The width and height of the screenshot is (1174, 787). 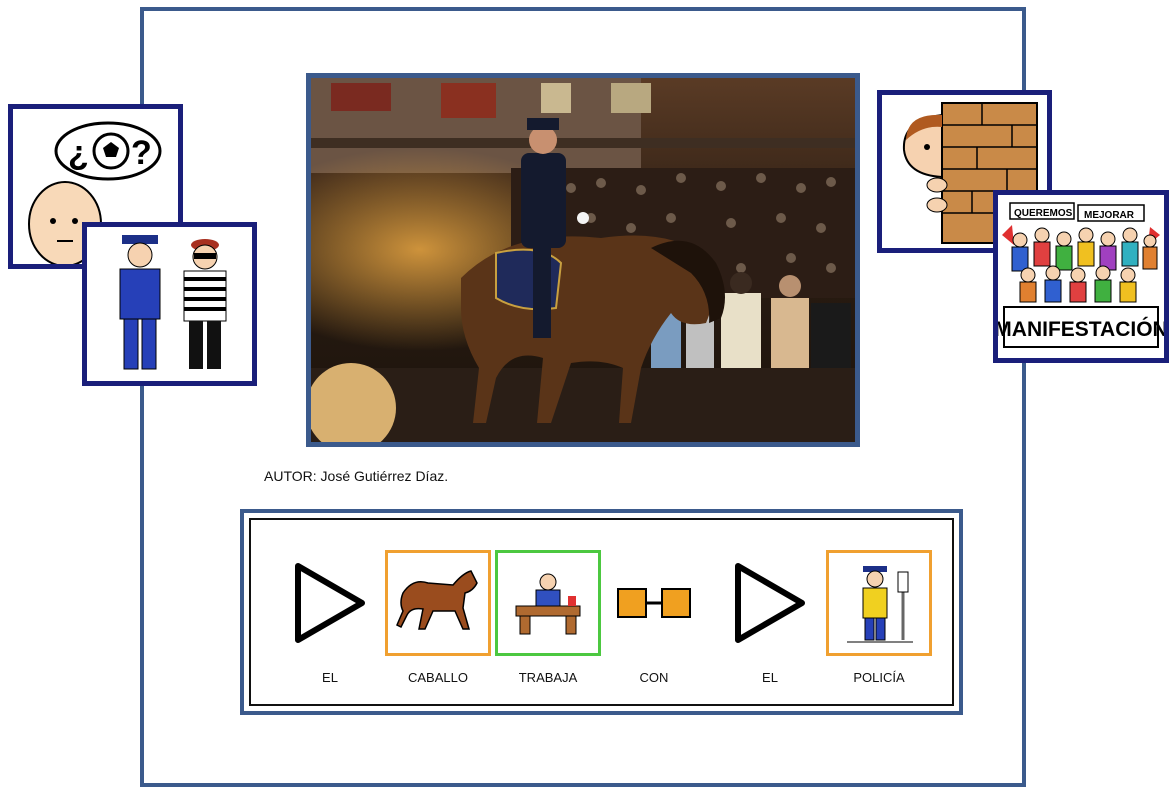 I want to click on word-label: CON, so click(x=654, y=677).